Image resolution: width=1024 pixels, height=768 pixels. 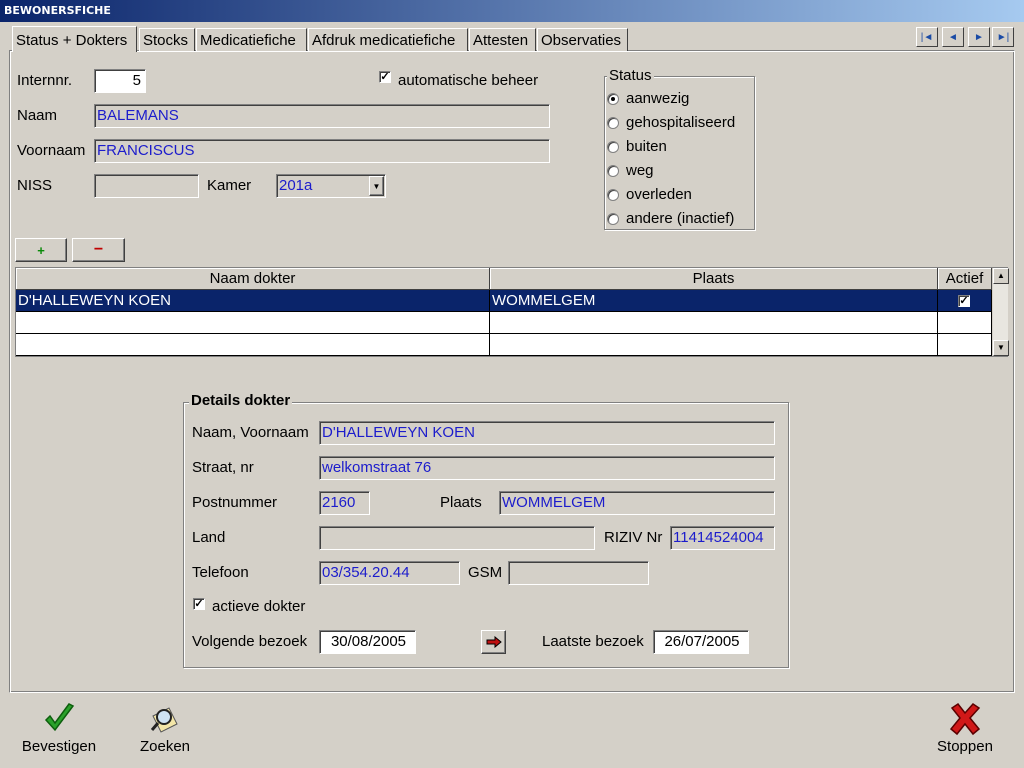 What do you see at coordinates (613, 99) in the screenshot?
I see `status-radio-aanwezig` at bounding box center [613, 99].